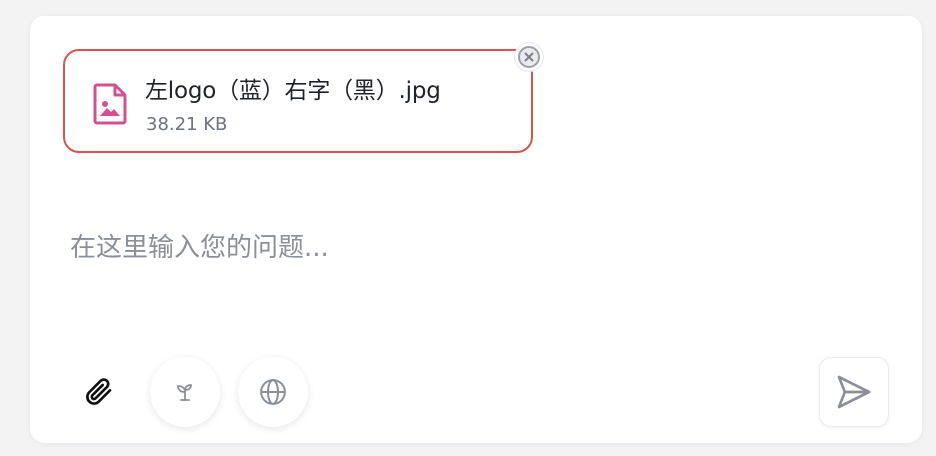 The height and width of the screenshot is (456, 936). I want to click on question-input, so click(470, 241).